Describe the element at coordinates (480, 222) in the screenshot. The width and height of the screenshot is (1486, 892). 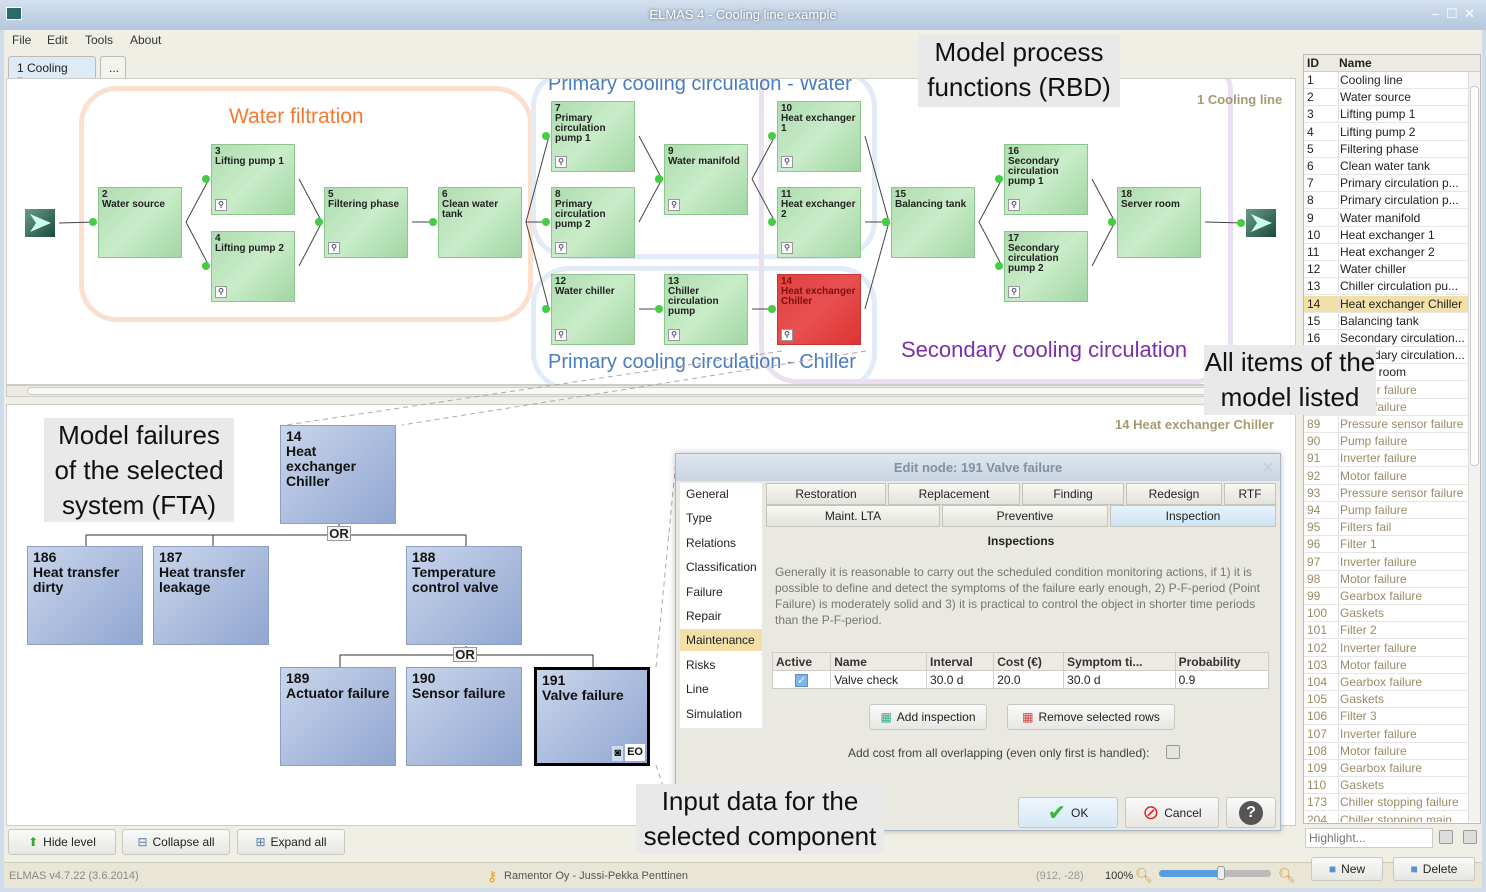
I see `rbd-node-6: 6 Clean water tank` at that location.